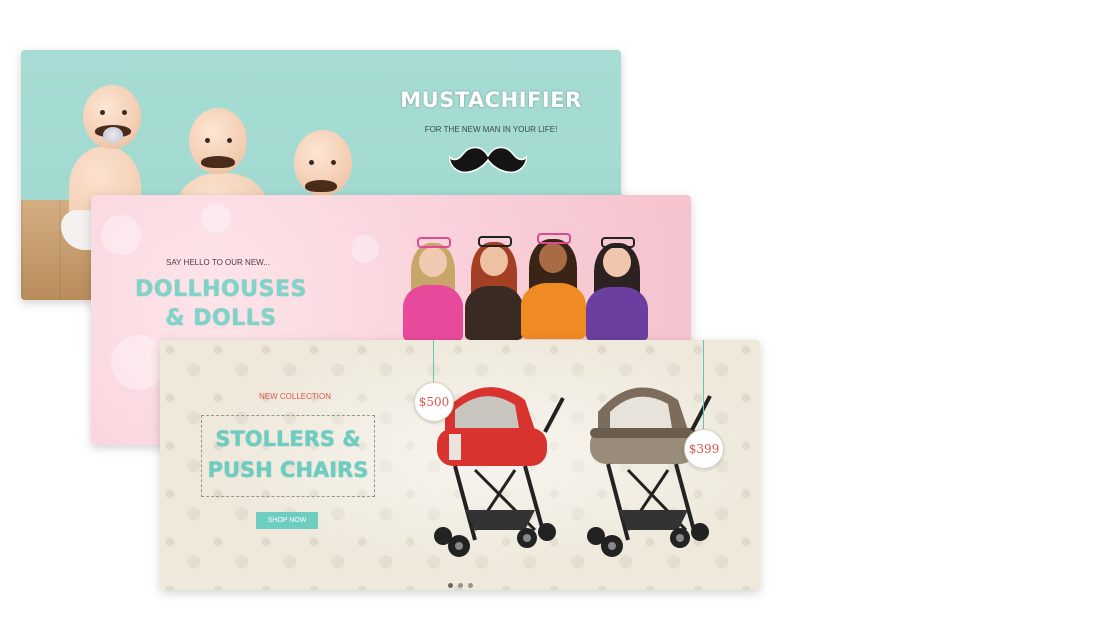  Describe the element at coordinates (287, 520) in the screenshot. I see `shop-now-button: SHOP NOW` at that location.